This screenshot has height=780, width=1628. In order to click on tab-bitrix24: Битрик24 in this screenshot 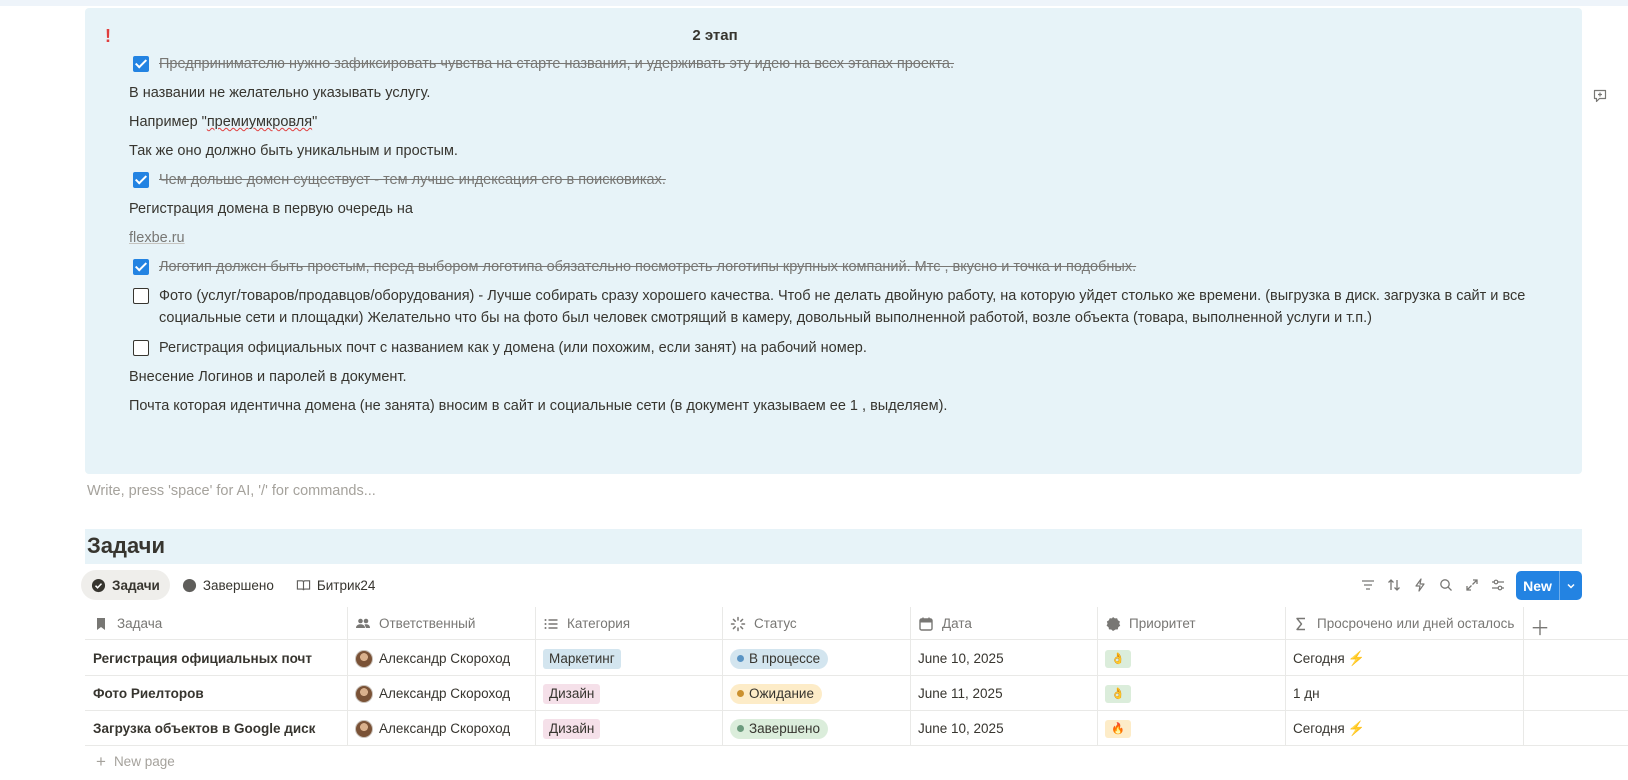, I will do `click(336, 585)`.